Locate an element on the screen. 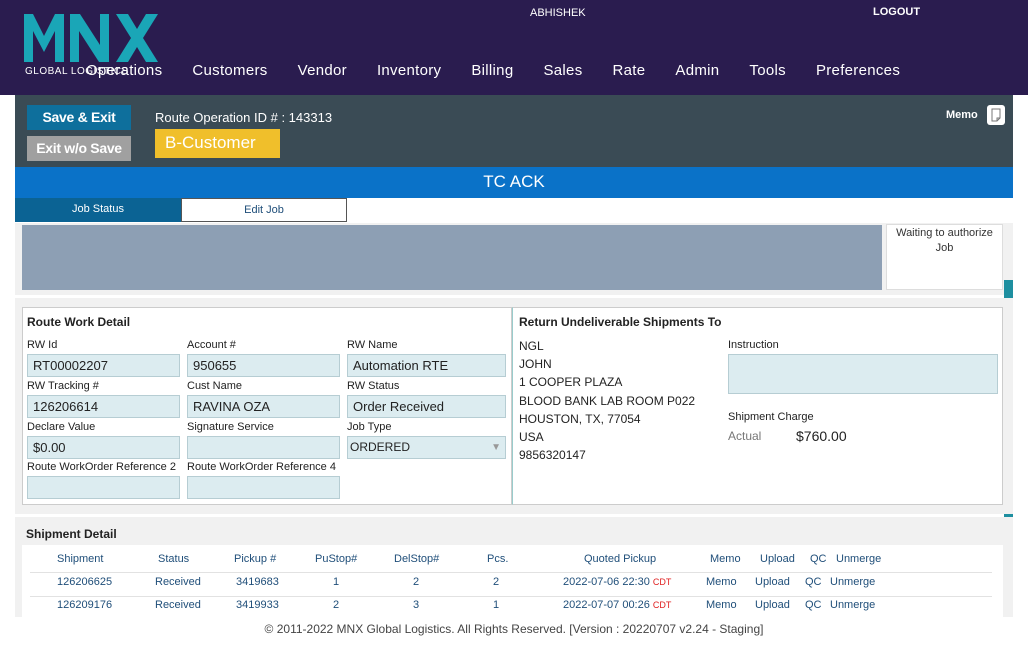  memo-icon is located at coordinates (996, 115).